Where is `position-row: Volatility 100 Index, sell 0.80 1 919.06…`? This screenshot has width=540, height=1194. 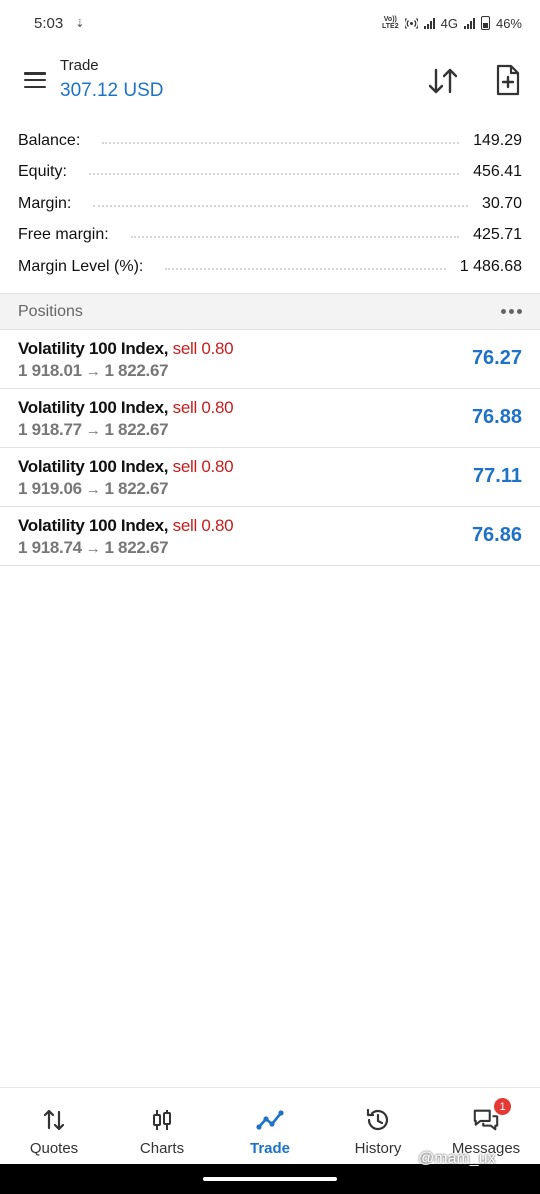 position-row: Volatility 100 Index, sell 0.80 1 919.06… is located at coordinates (270, 477).